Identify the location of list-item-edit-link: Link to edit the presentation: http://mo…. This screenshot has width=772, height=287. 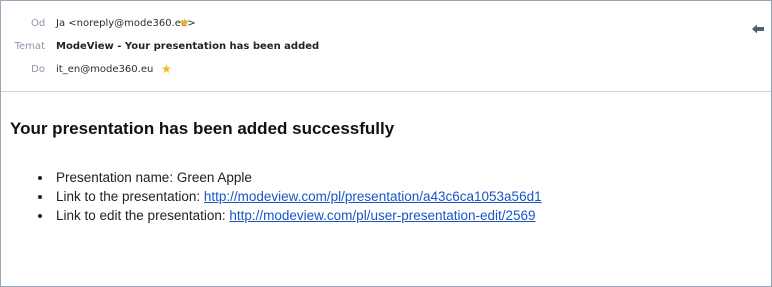
(287, 215).